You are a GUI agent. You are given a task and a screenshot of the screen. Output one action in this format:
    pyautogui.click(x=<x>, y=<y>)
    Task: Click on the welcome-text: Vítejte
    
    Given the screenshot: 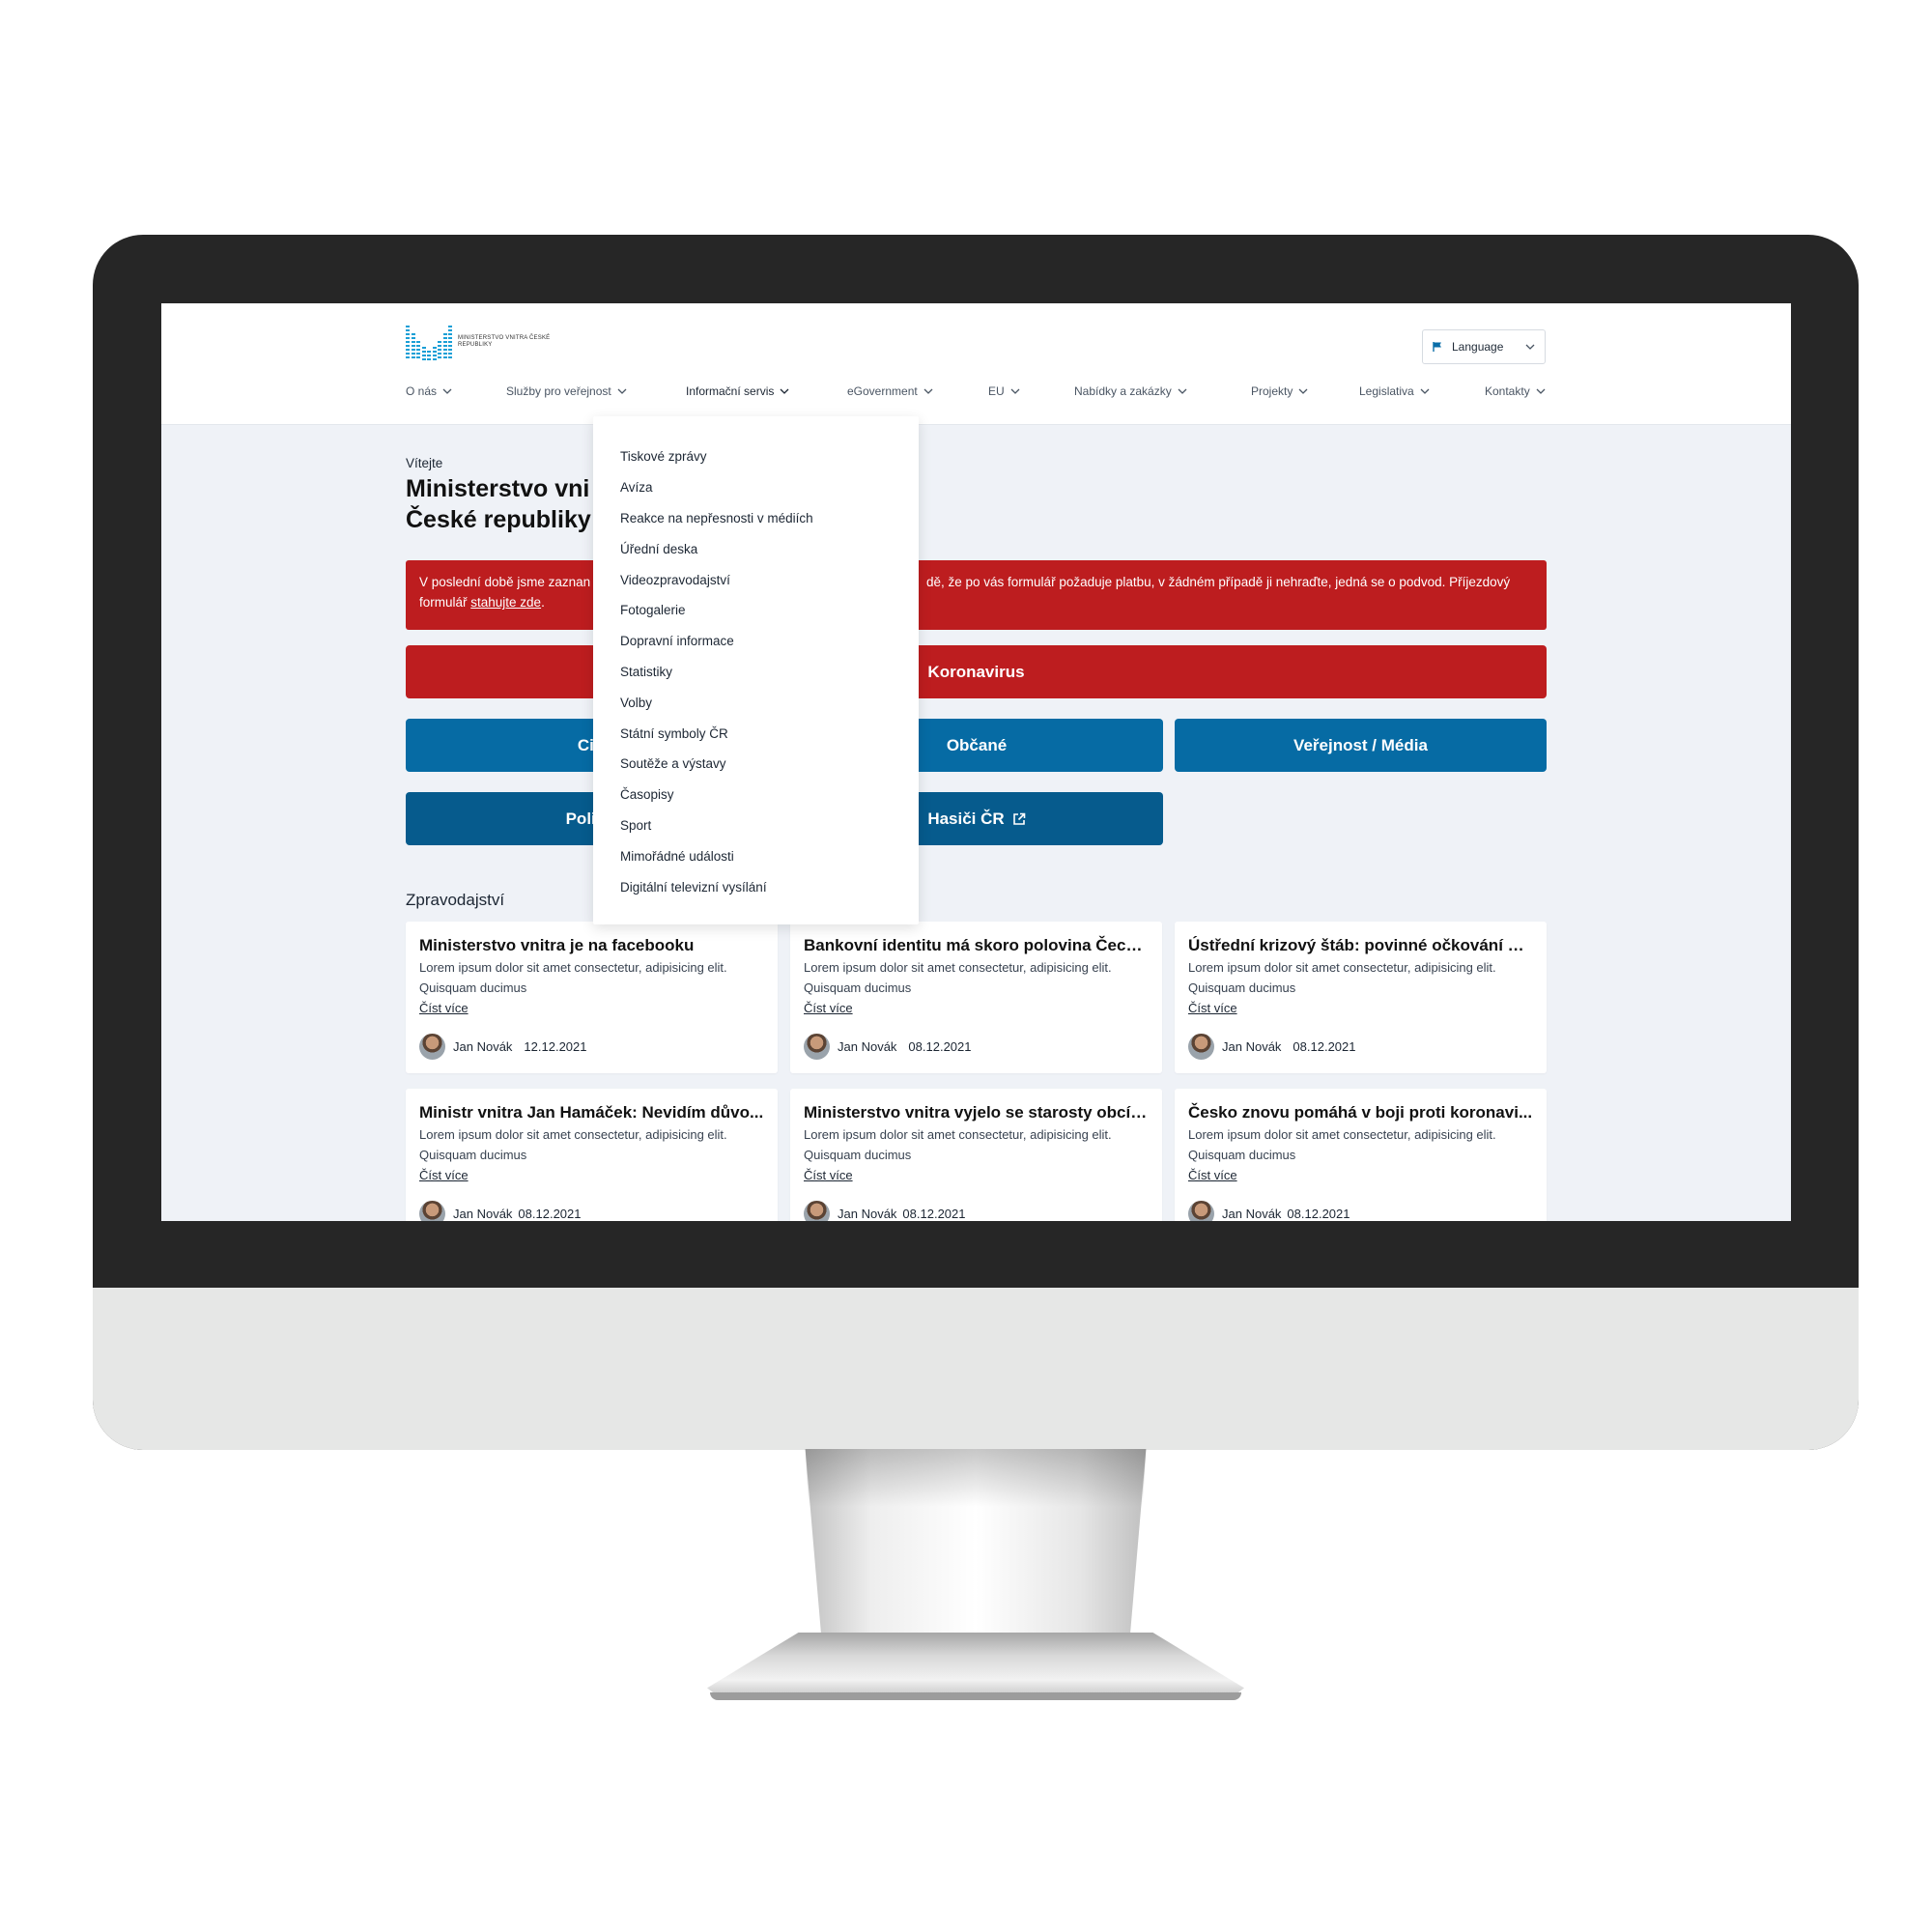 What is the action you would take?
    pyautogui.click(x=424, y=463)
    